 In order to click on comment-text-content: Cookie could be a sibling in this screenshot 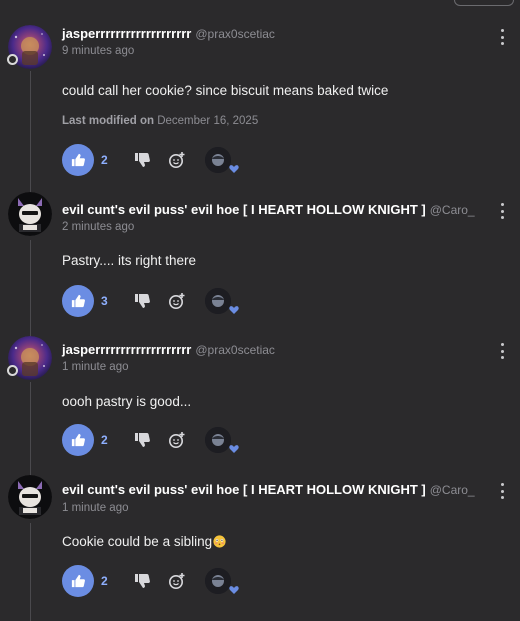, I will do `click(137, 541)`.